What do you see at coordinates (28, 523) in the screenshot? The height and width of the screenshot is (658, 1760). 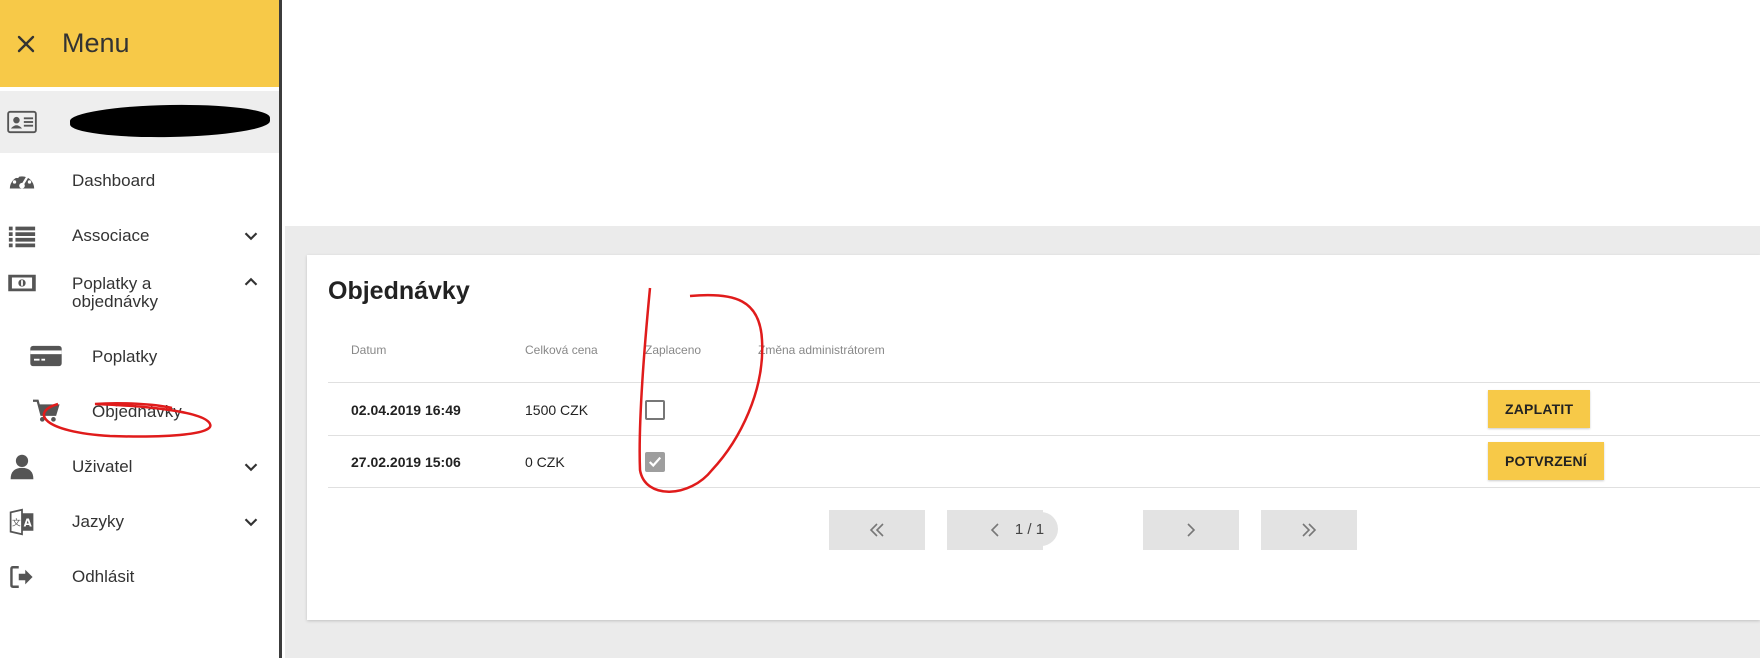 I see `svg-text: A` at bounding box center [28, 523].